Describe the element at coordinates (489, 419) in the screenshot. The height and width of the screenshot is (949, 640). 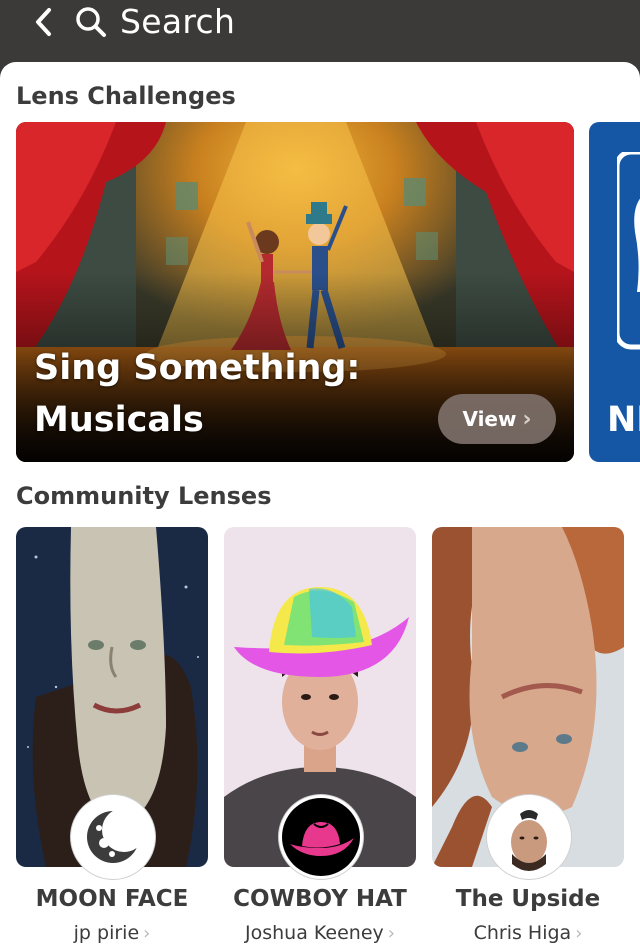
I see `view-label: View` at that location.